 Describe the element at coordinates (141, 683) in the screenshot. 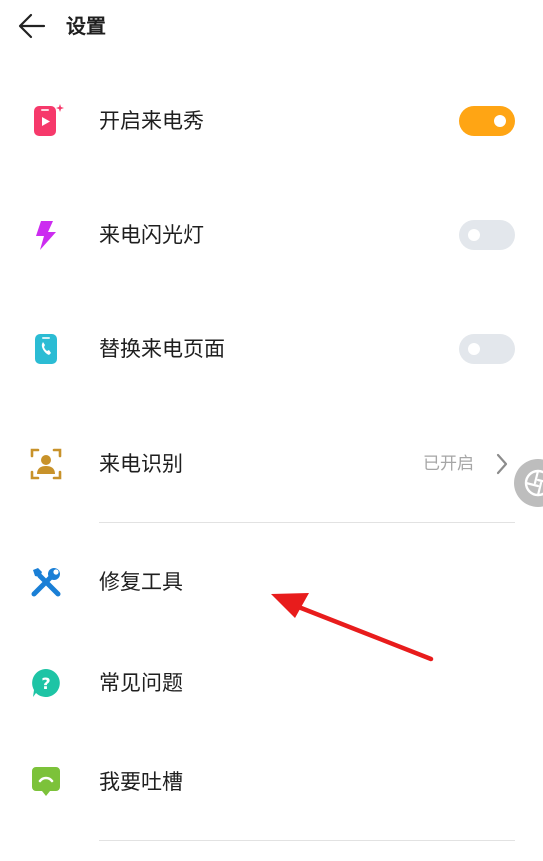

I see `faq-label: 常见问题` at that location.